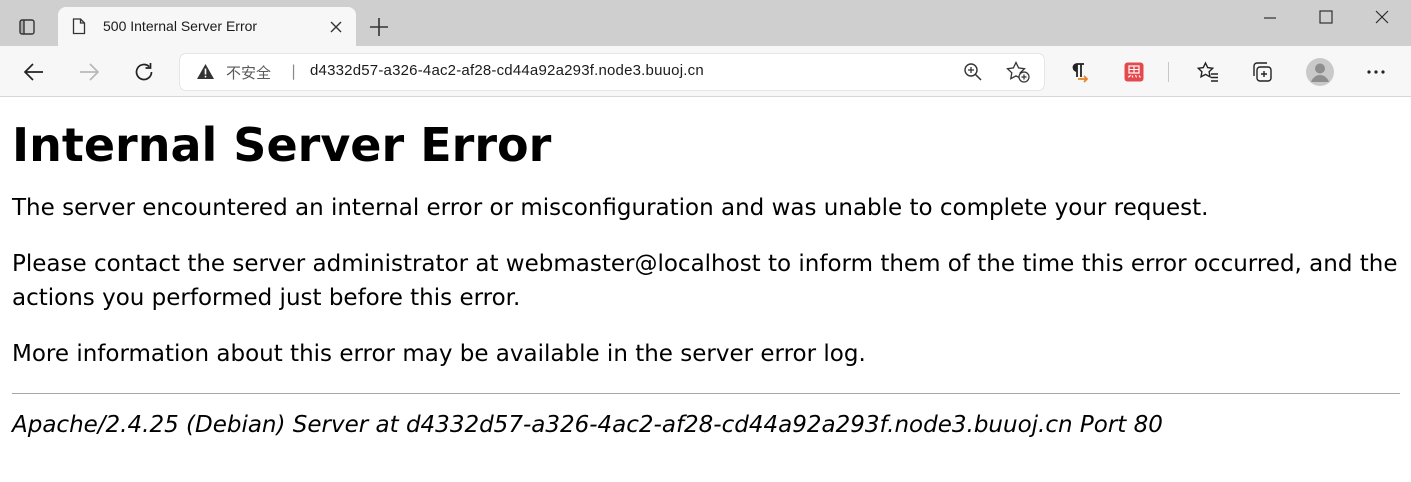 The width and height of the screenshot is (1411, 482). I want to click on maximize-icon, so click(1326, 17).